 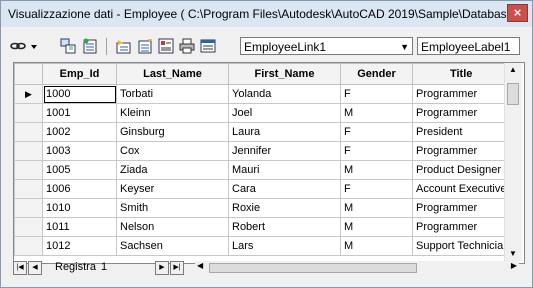 What do you see at coordinates (172, 227) in the screenshot?
I see `table-cell: Nelson` at bounding box center [172, 227].